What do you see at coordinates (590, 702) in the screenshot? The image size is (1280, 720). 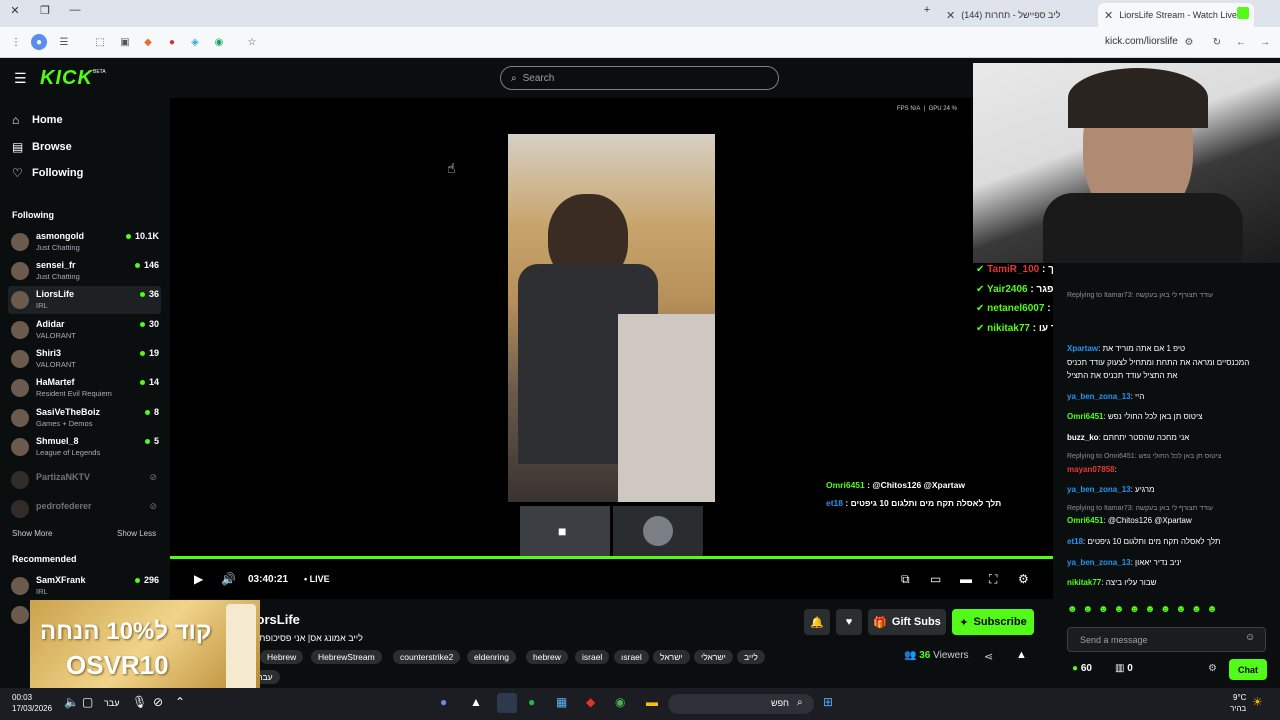 I see `app-icon: ◆` at bounding box center [590, 702].